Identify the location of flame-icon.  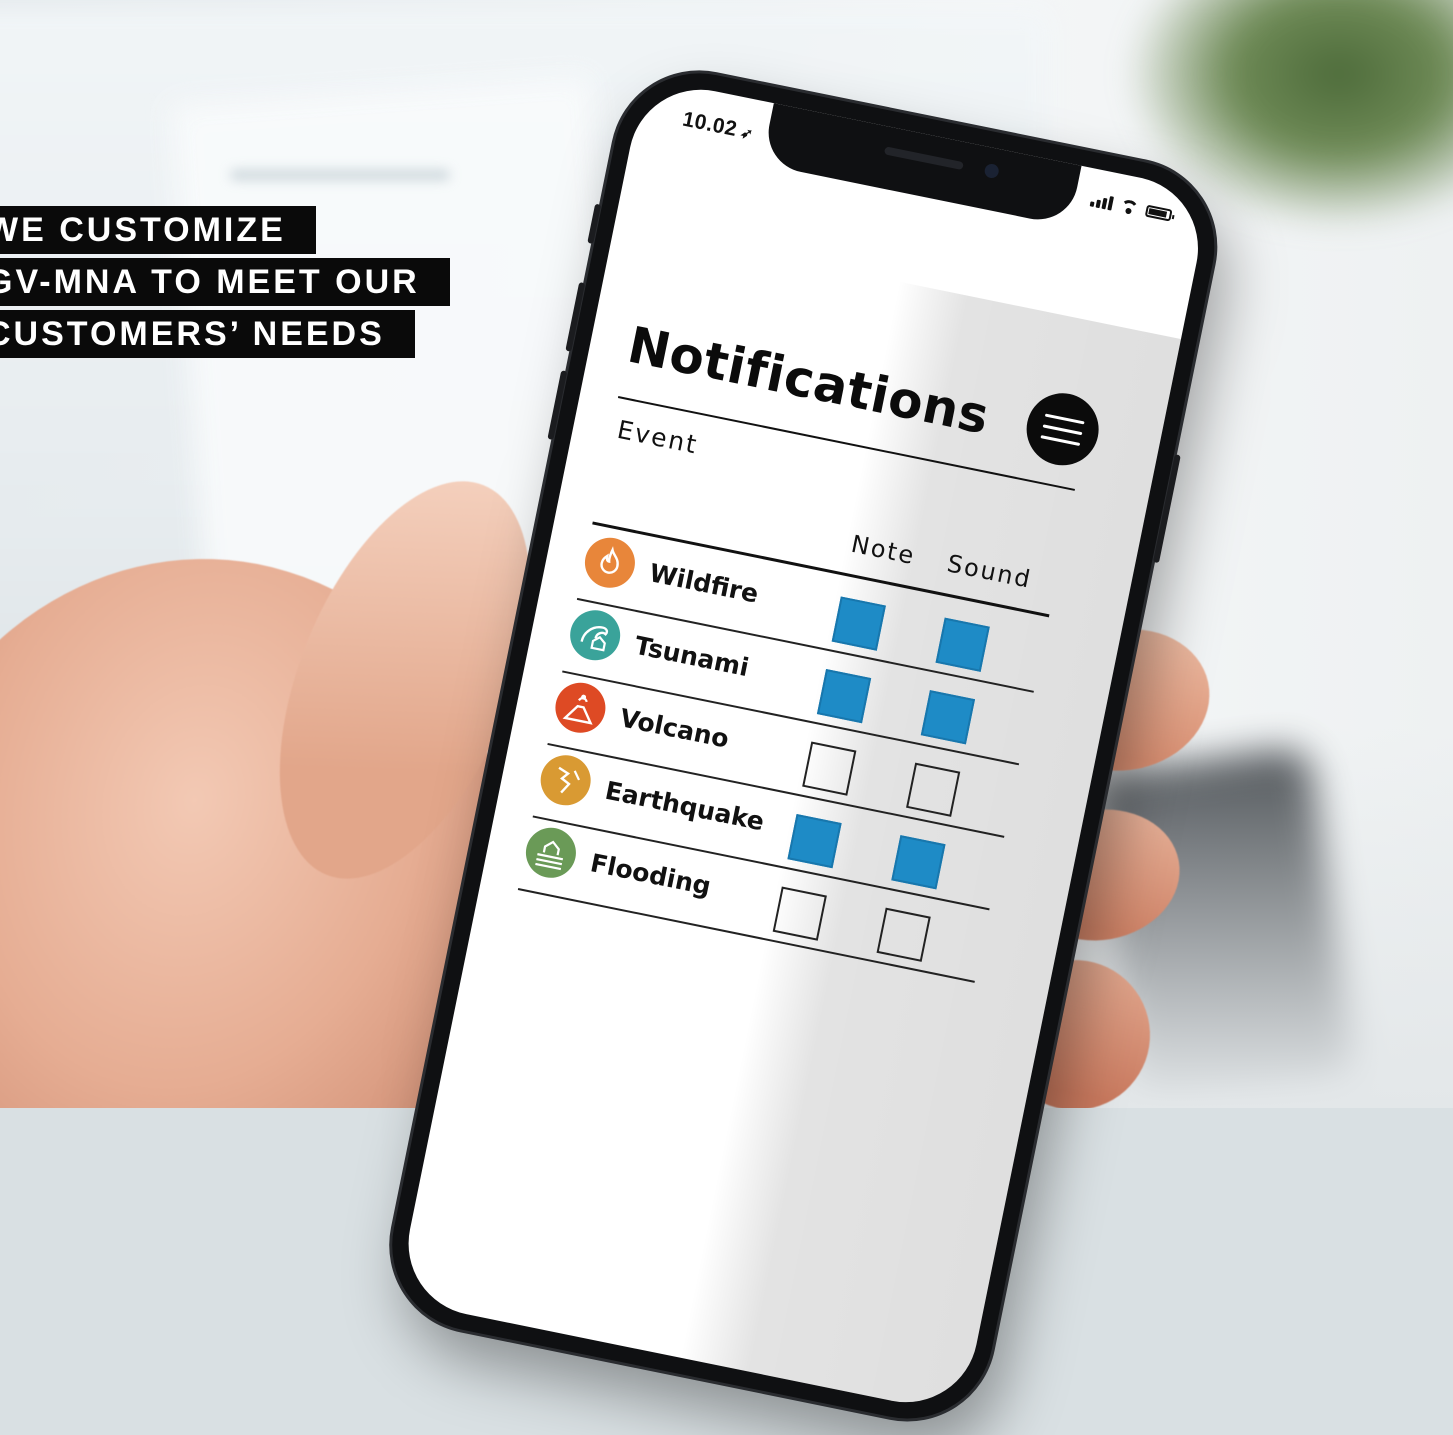
(610, 563).